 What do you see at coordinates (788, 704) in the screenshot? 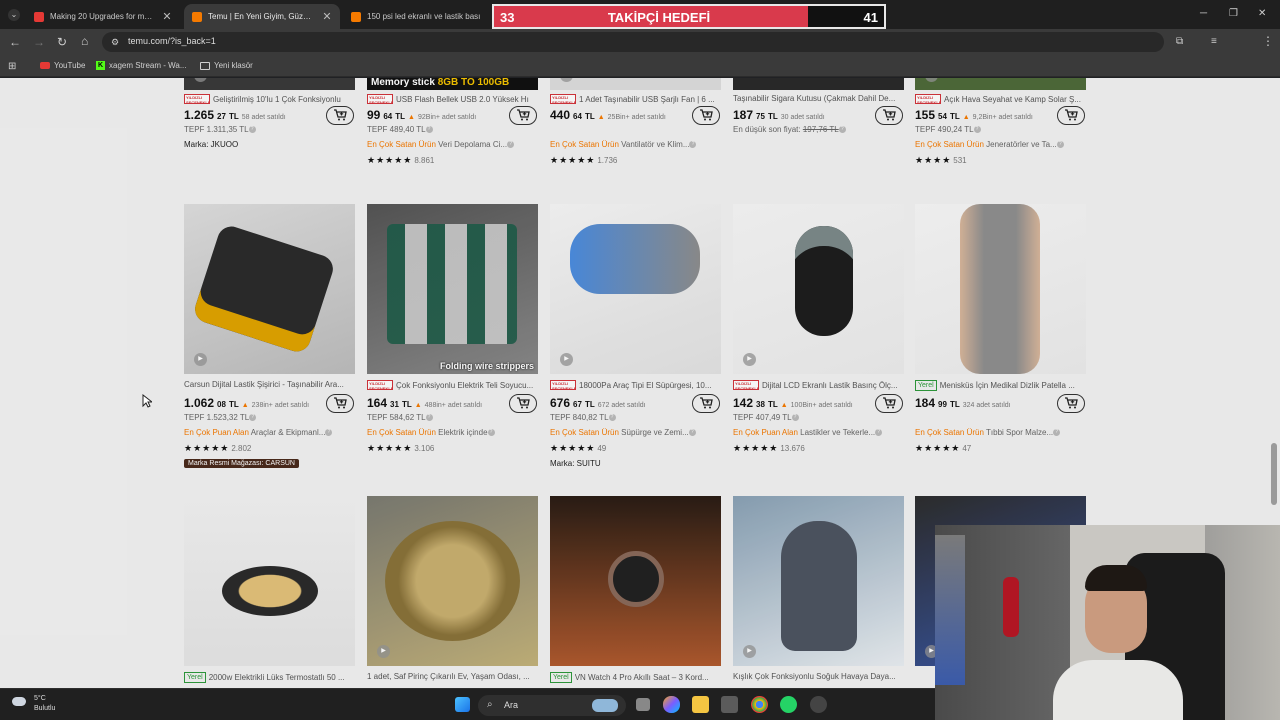
I see `whatsapp-icon` at bounding box center [788, 704].